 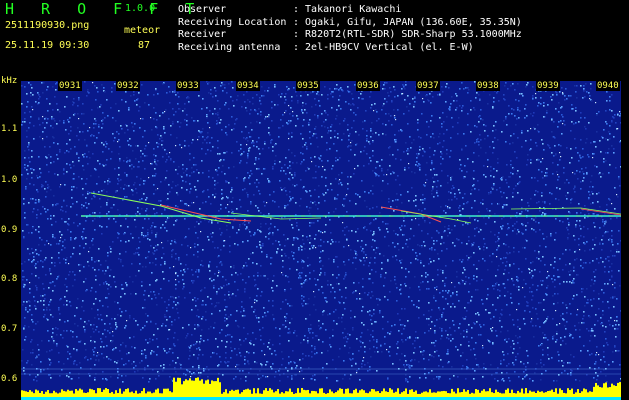 I want to click on date-time: 25.11.19 09:30, so click(x=47, y=45).